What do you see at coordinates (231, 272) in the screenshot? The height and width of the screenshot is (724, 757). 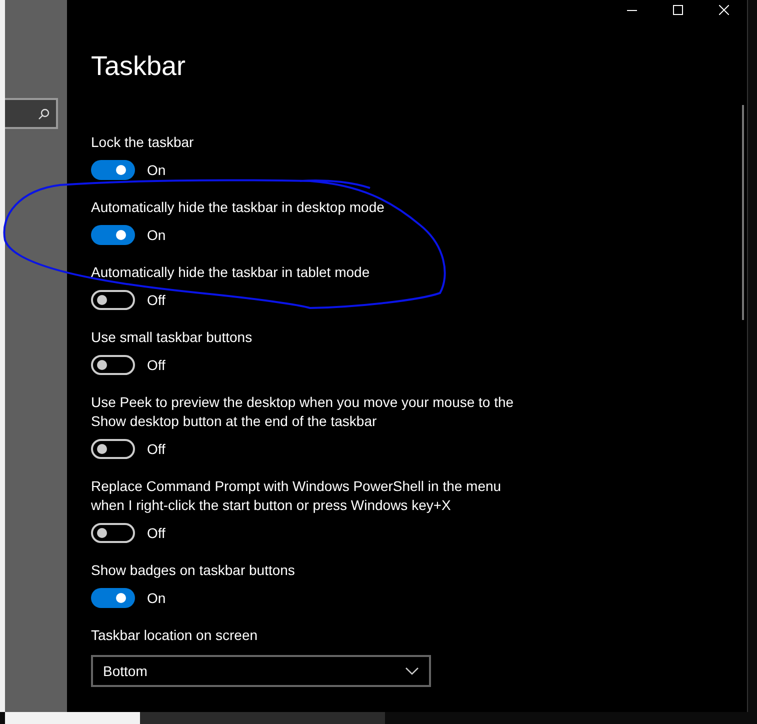 I see `setting-label: Automatically hide the taskbar in tablet mode` at bounding box center [231, 272].